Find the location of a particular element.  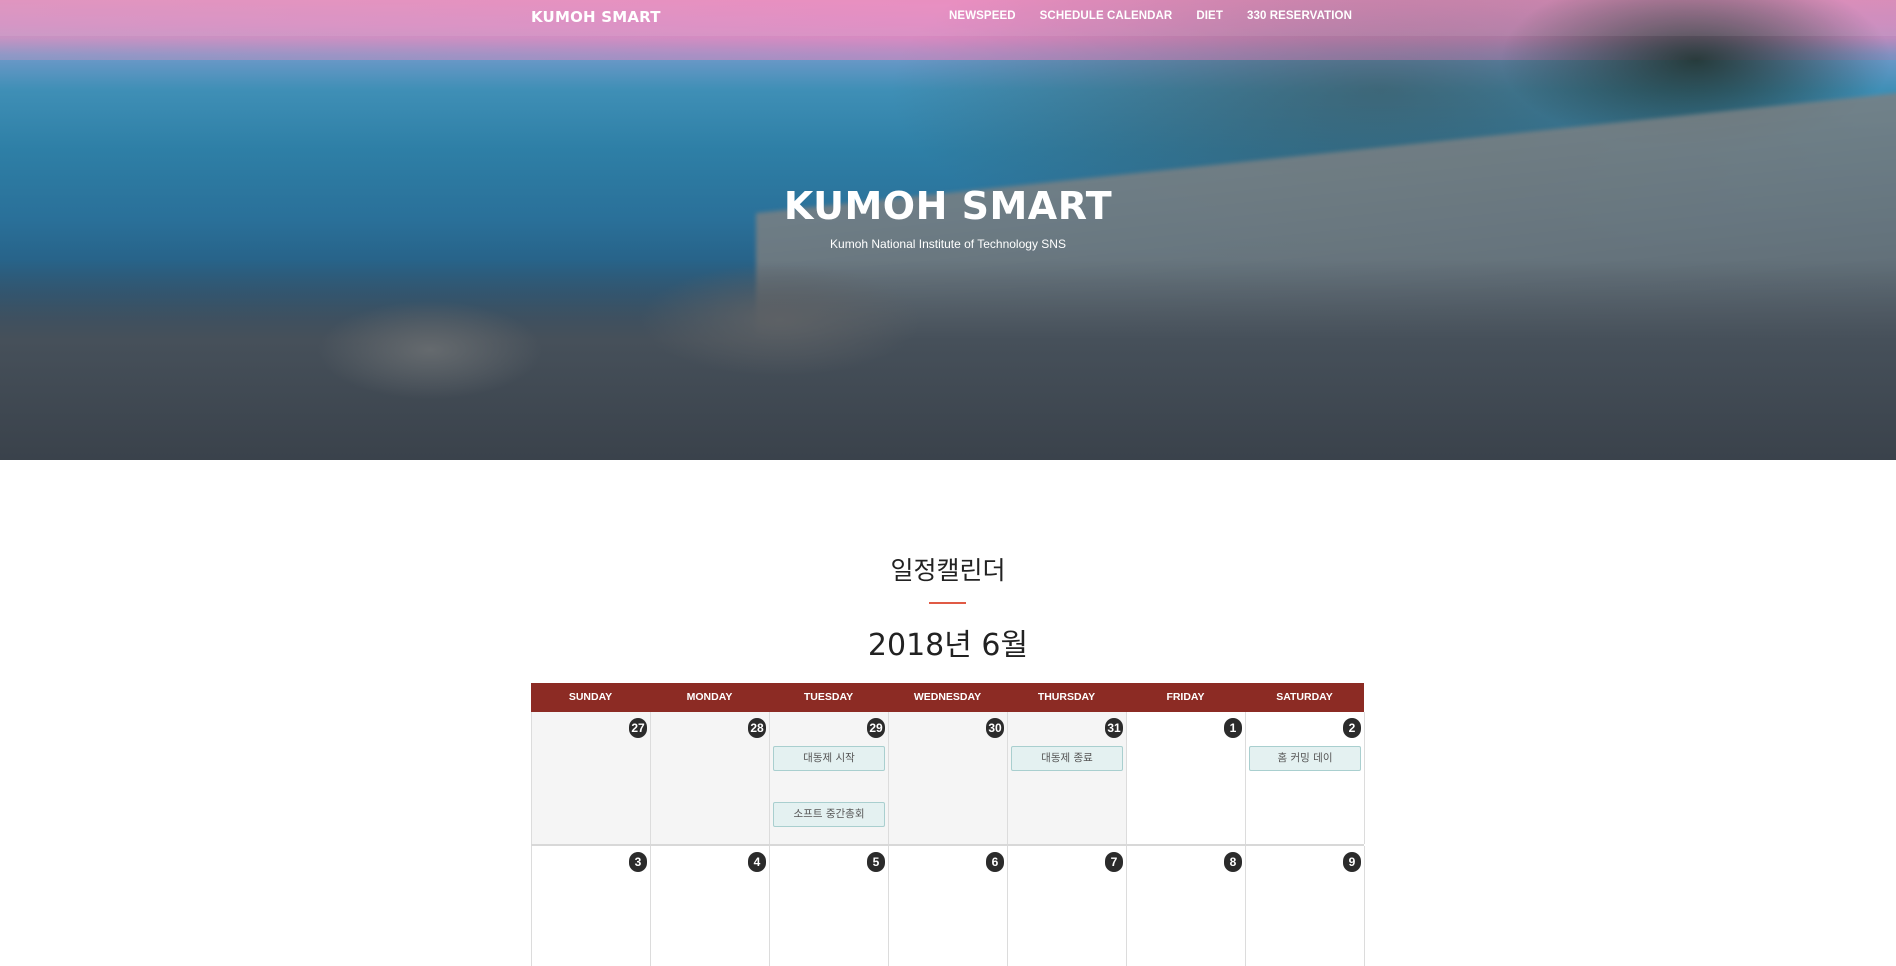

weekday-friday: FRIDAY is located at coordinates (1185, 697).